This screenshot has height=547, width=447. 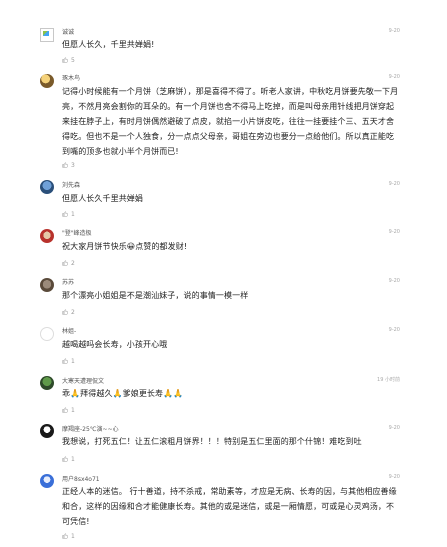 What do you see at coordinates (83, 380) in the screenshot?
I see `comment-author: 大寒天遭理侃文` at bounding box center [83, 380].